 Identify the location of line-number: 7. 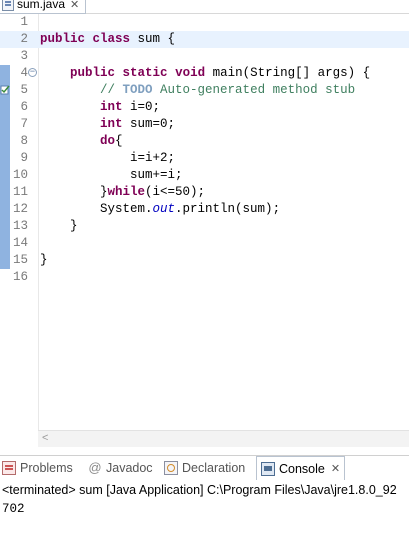
(24, 124).